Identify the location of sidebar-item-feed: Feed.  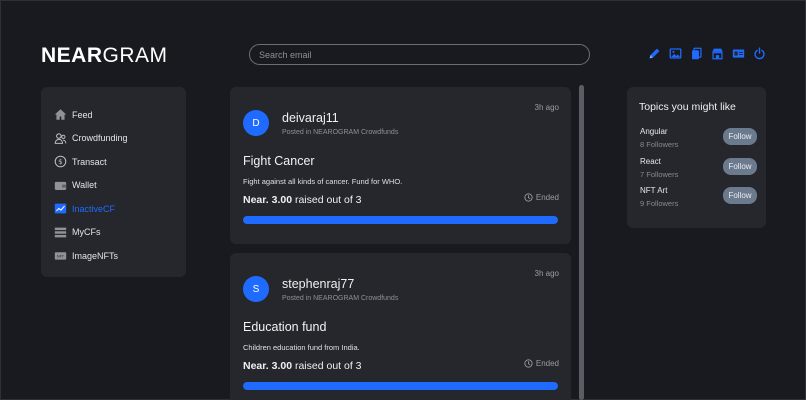
(113, 115).